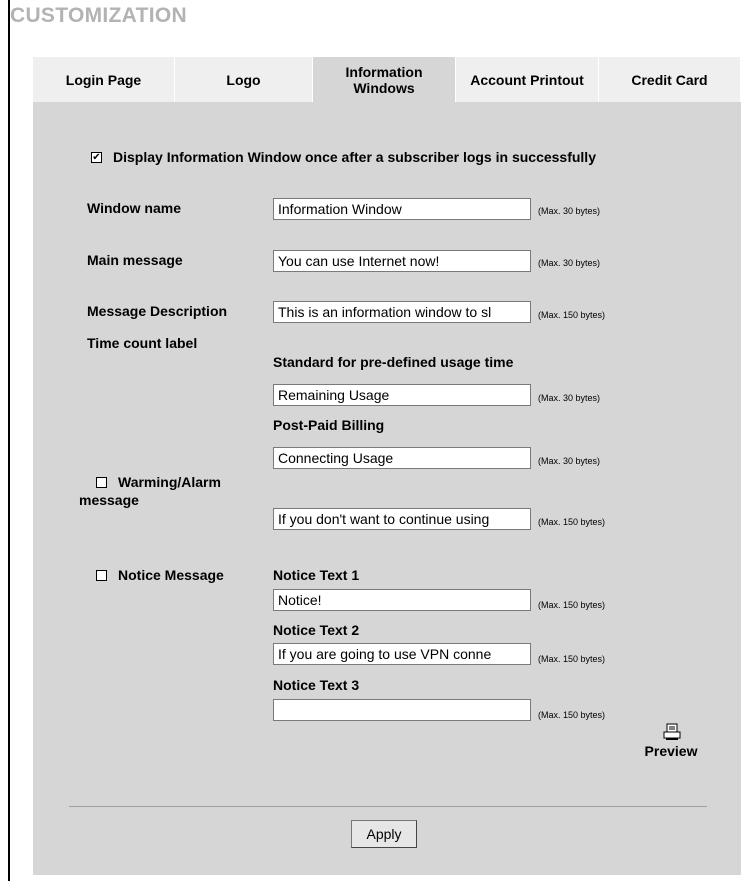 The width and height of the screenshot is (744, 881). What do you see at coordinates (169, 482) in the screenshot?
I see `warning-label-line1: Warming/Alarm` at bounding box center [169, 482].